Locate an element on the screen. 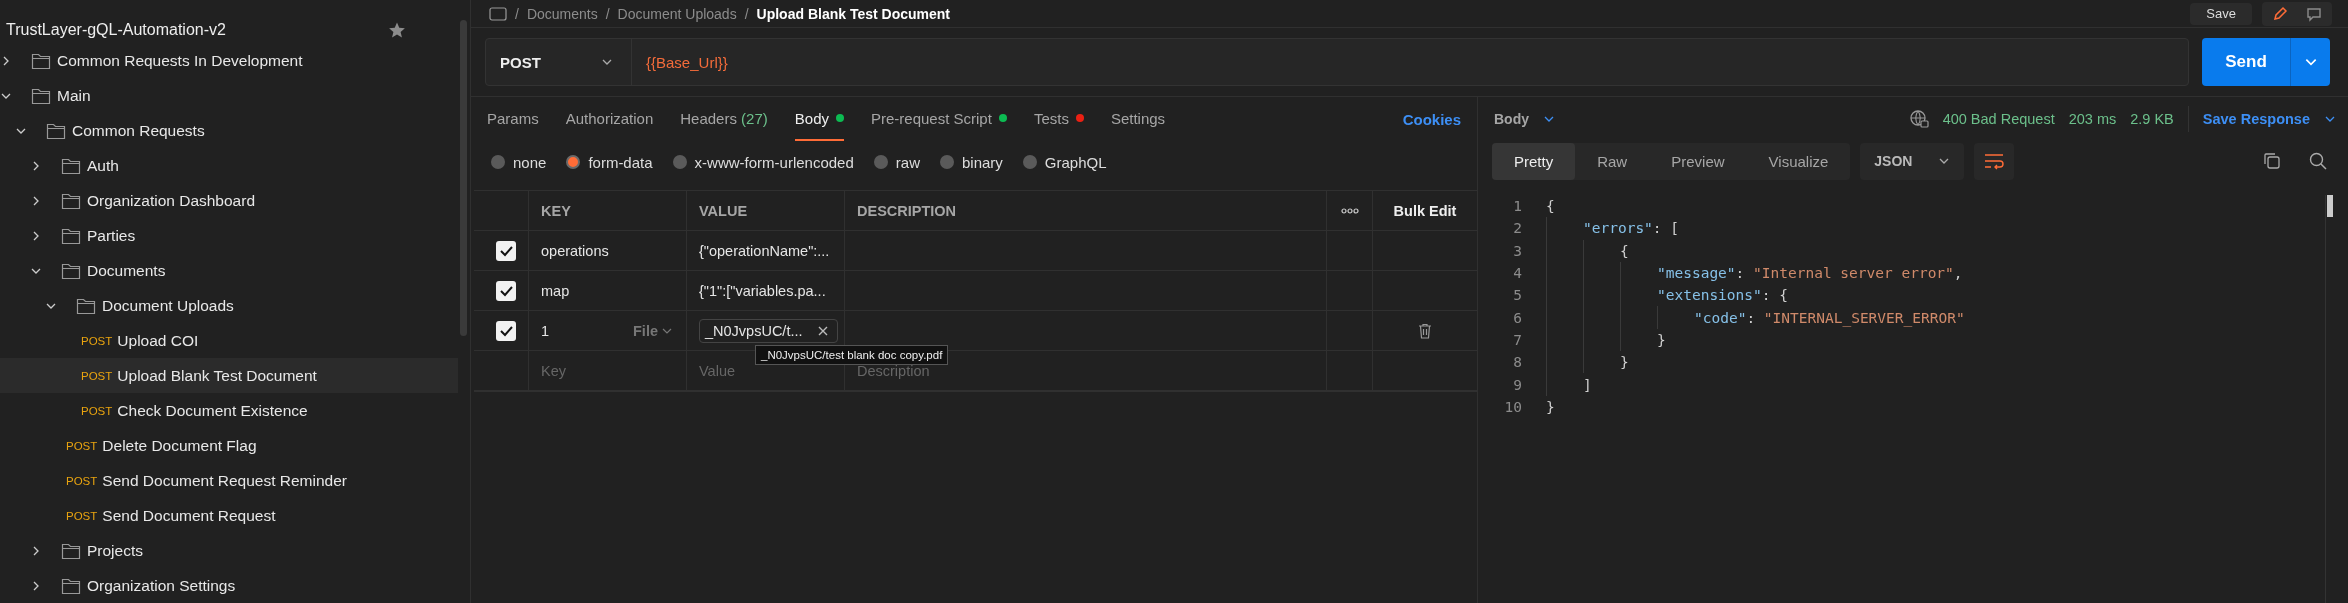 The width and height of the screenshot is (2348, 603). wrap-lines-button is located at coordinates (1994, 161).